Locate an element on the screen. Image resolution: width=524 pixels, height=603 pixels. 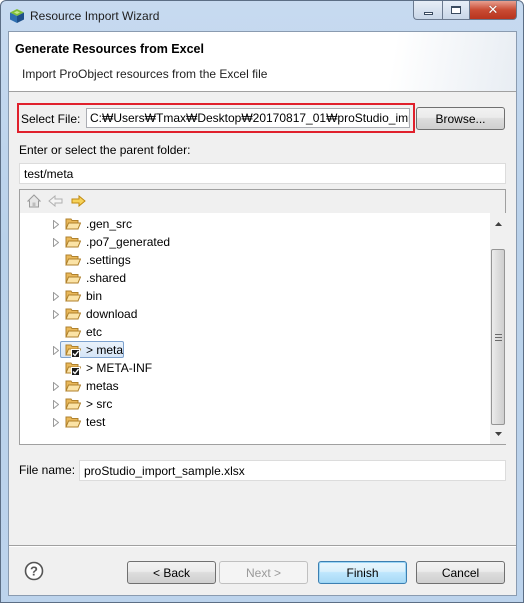
tree-item: download is located at coordinates (94, 314).